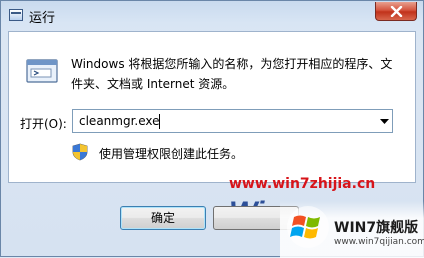 The image size is (424, 258). What do you see at coordinates (16, 15) in the screenshot?
I see `run-app-icon` at bounding box center [16, 15].